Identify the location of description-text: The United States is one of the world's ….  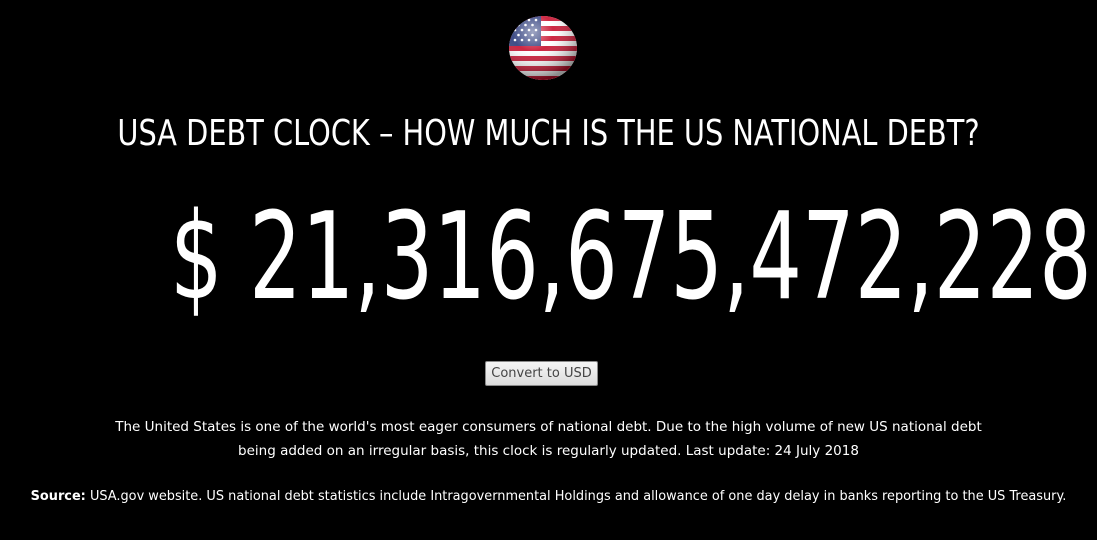
(548, 439).